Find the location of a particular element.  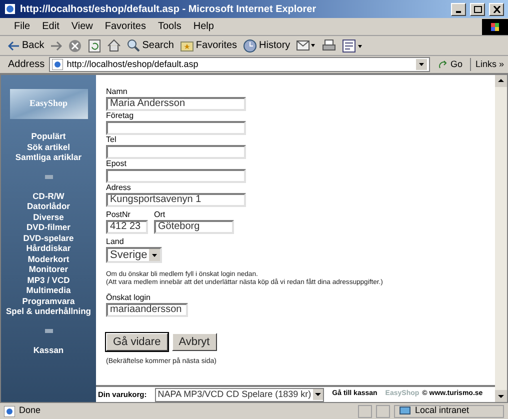

field-label: Namn is located at coordinates (117, 92).